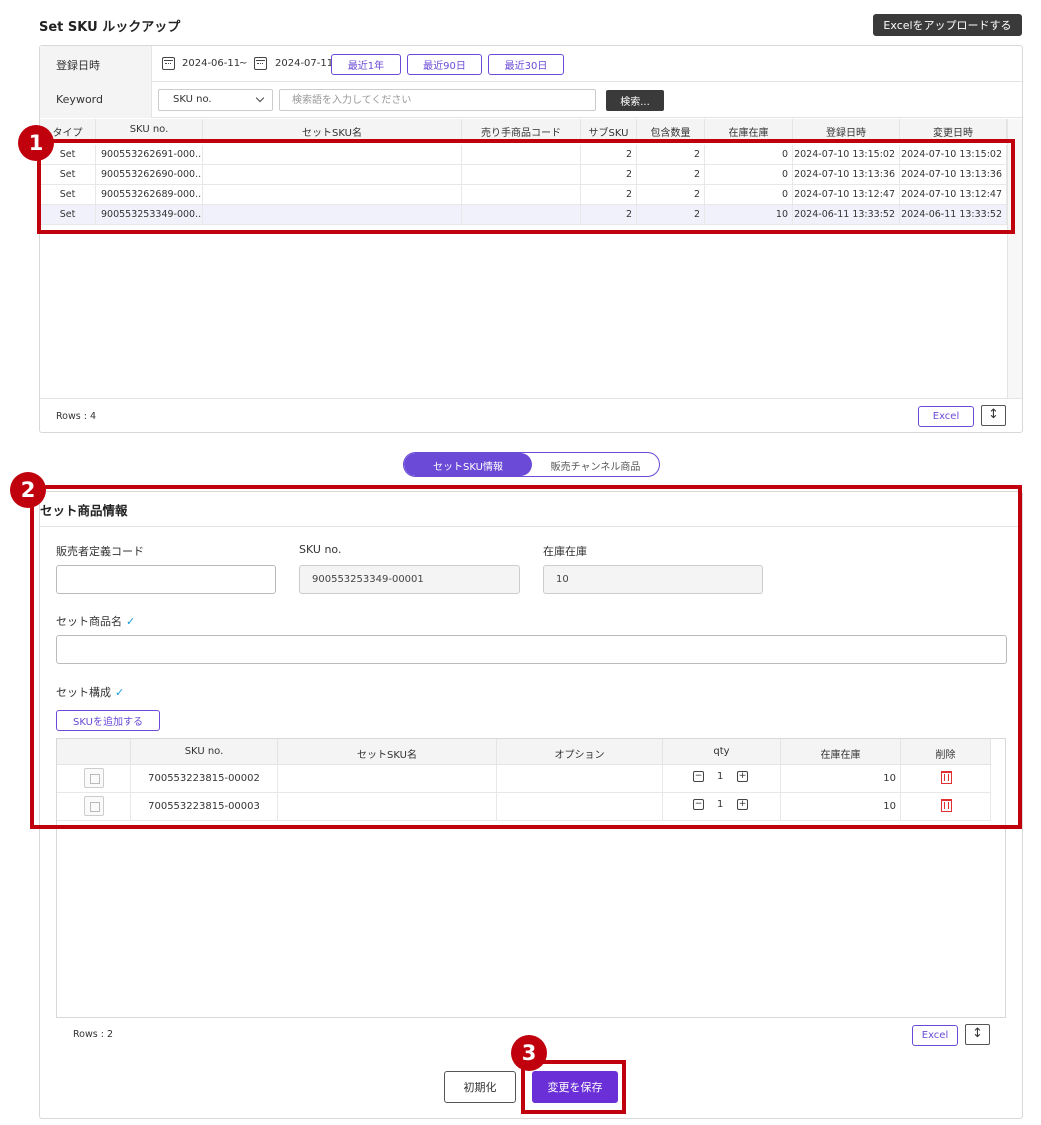 The height and width of the screenshot is (1125, 1041). What do you see at coordinates (953, 155) in the screenshot?
I see `cell-modified: 2024-07-10 13:15:02` at bounding box center [953, 155].